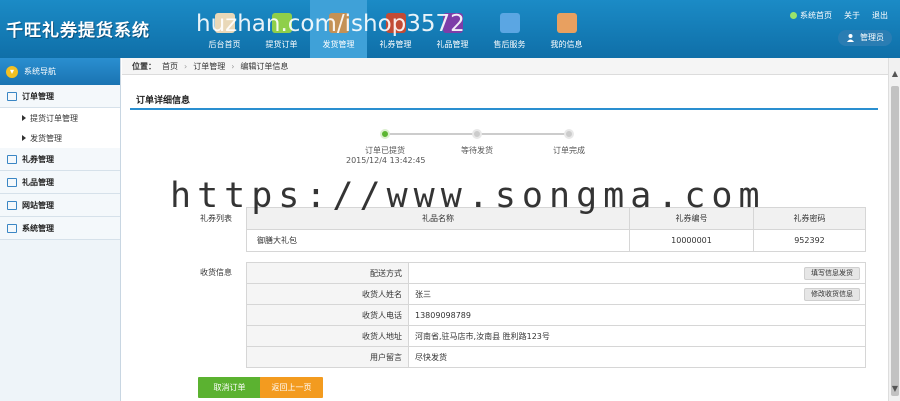  What do you see at coordinates (865, 38) in the screenshot?
I see `user-badge: 管理员` at bounding box center [865, 38].